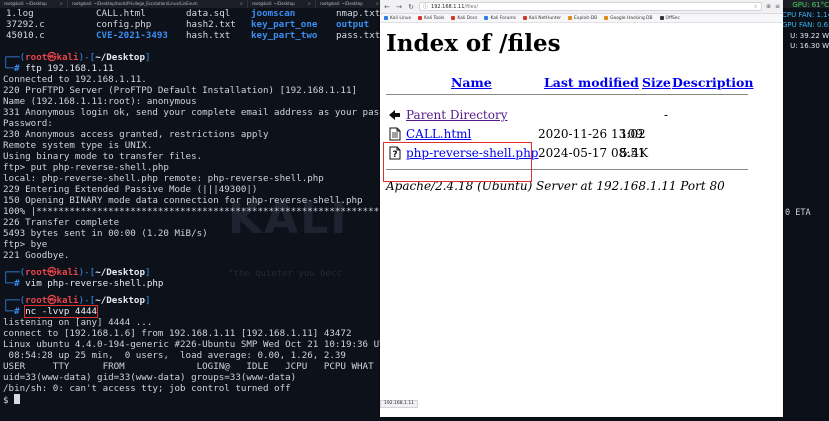 This screenshot has width=829, height=421. What do you see at coordinates (471, 6) in the screenshot?
I see `url-path: /files/` at bounding box center [471, 6].